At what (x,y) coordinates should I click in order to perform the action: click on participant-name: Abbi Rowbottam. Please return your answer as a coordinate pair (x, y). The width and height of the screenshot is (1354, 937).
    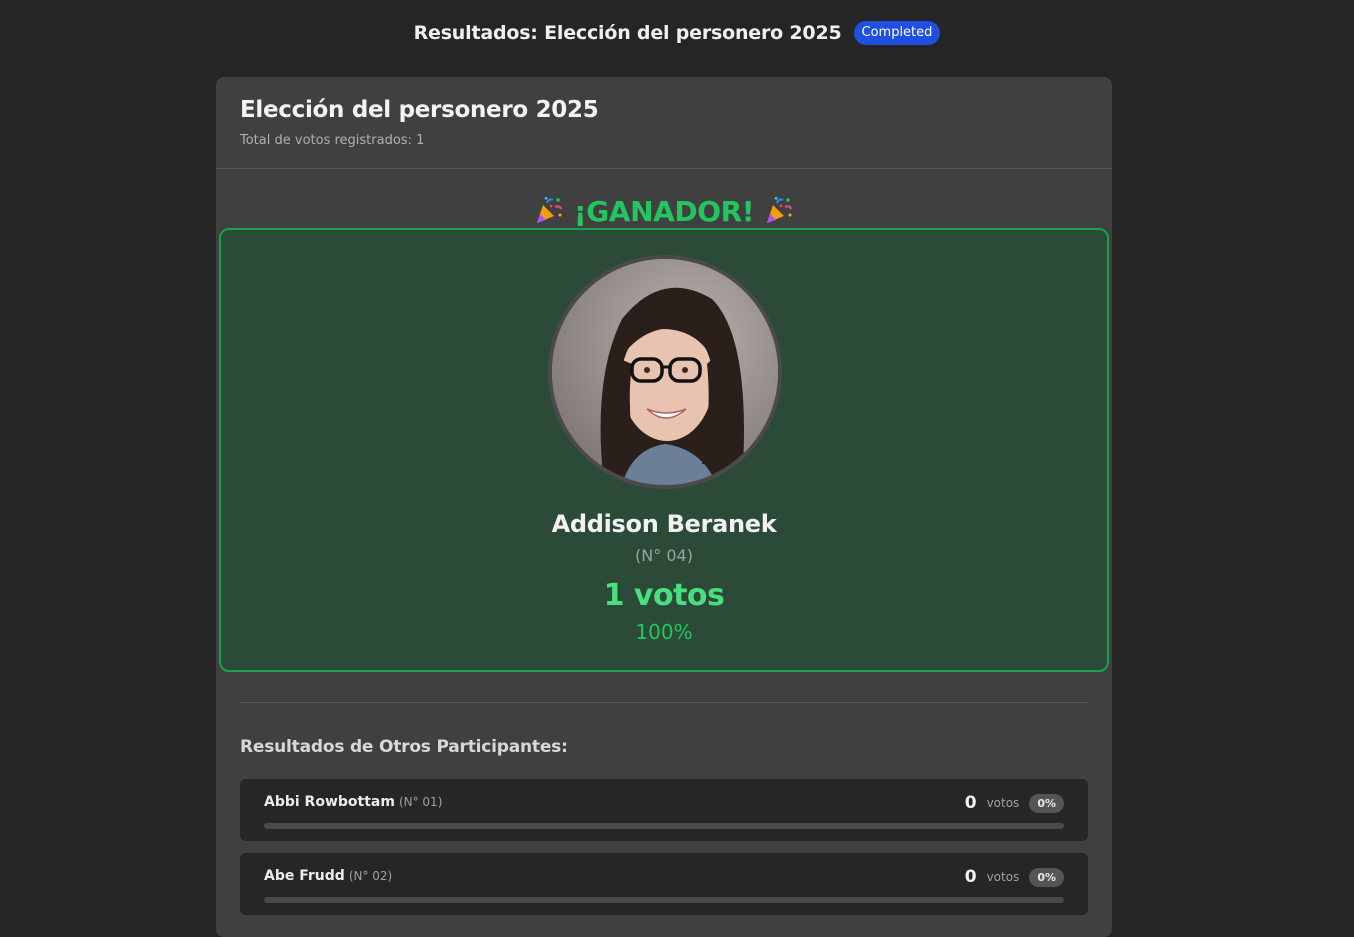
    Looking at the image, I should click on (329, 802).